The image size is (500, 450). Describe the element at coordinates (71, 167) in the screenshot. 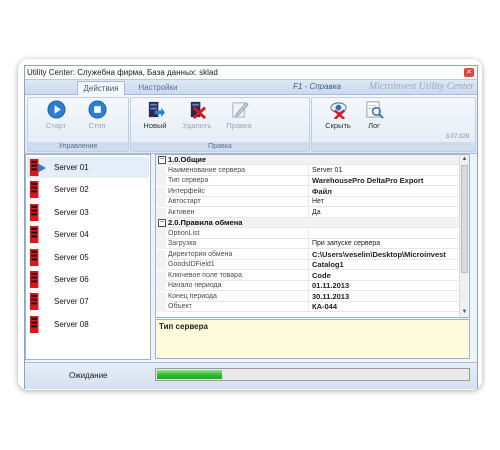

I see `server-label: Server 01` at that location.